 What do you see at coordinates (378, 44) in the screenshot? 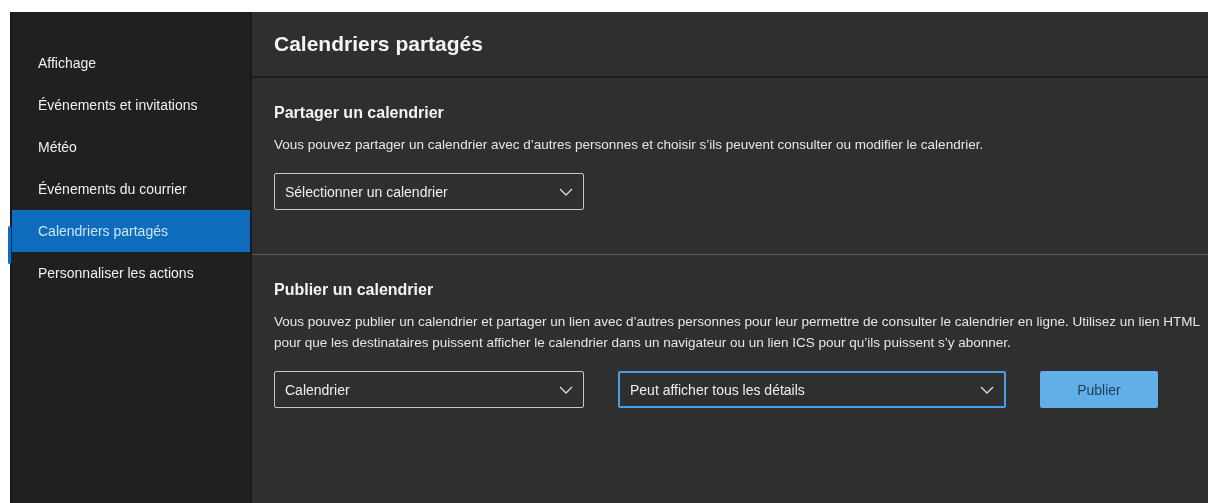
I see `page-title: Calendriers partagés` at bounding box center [378, 44].